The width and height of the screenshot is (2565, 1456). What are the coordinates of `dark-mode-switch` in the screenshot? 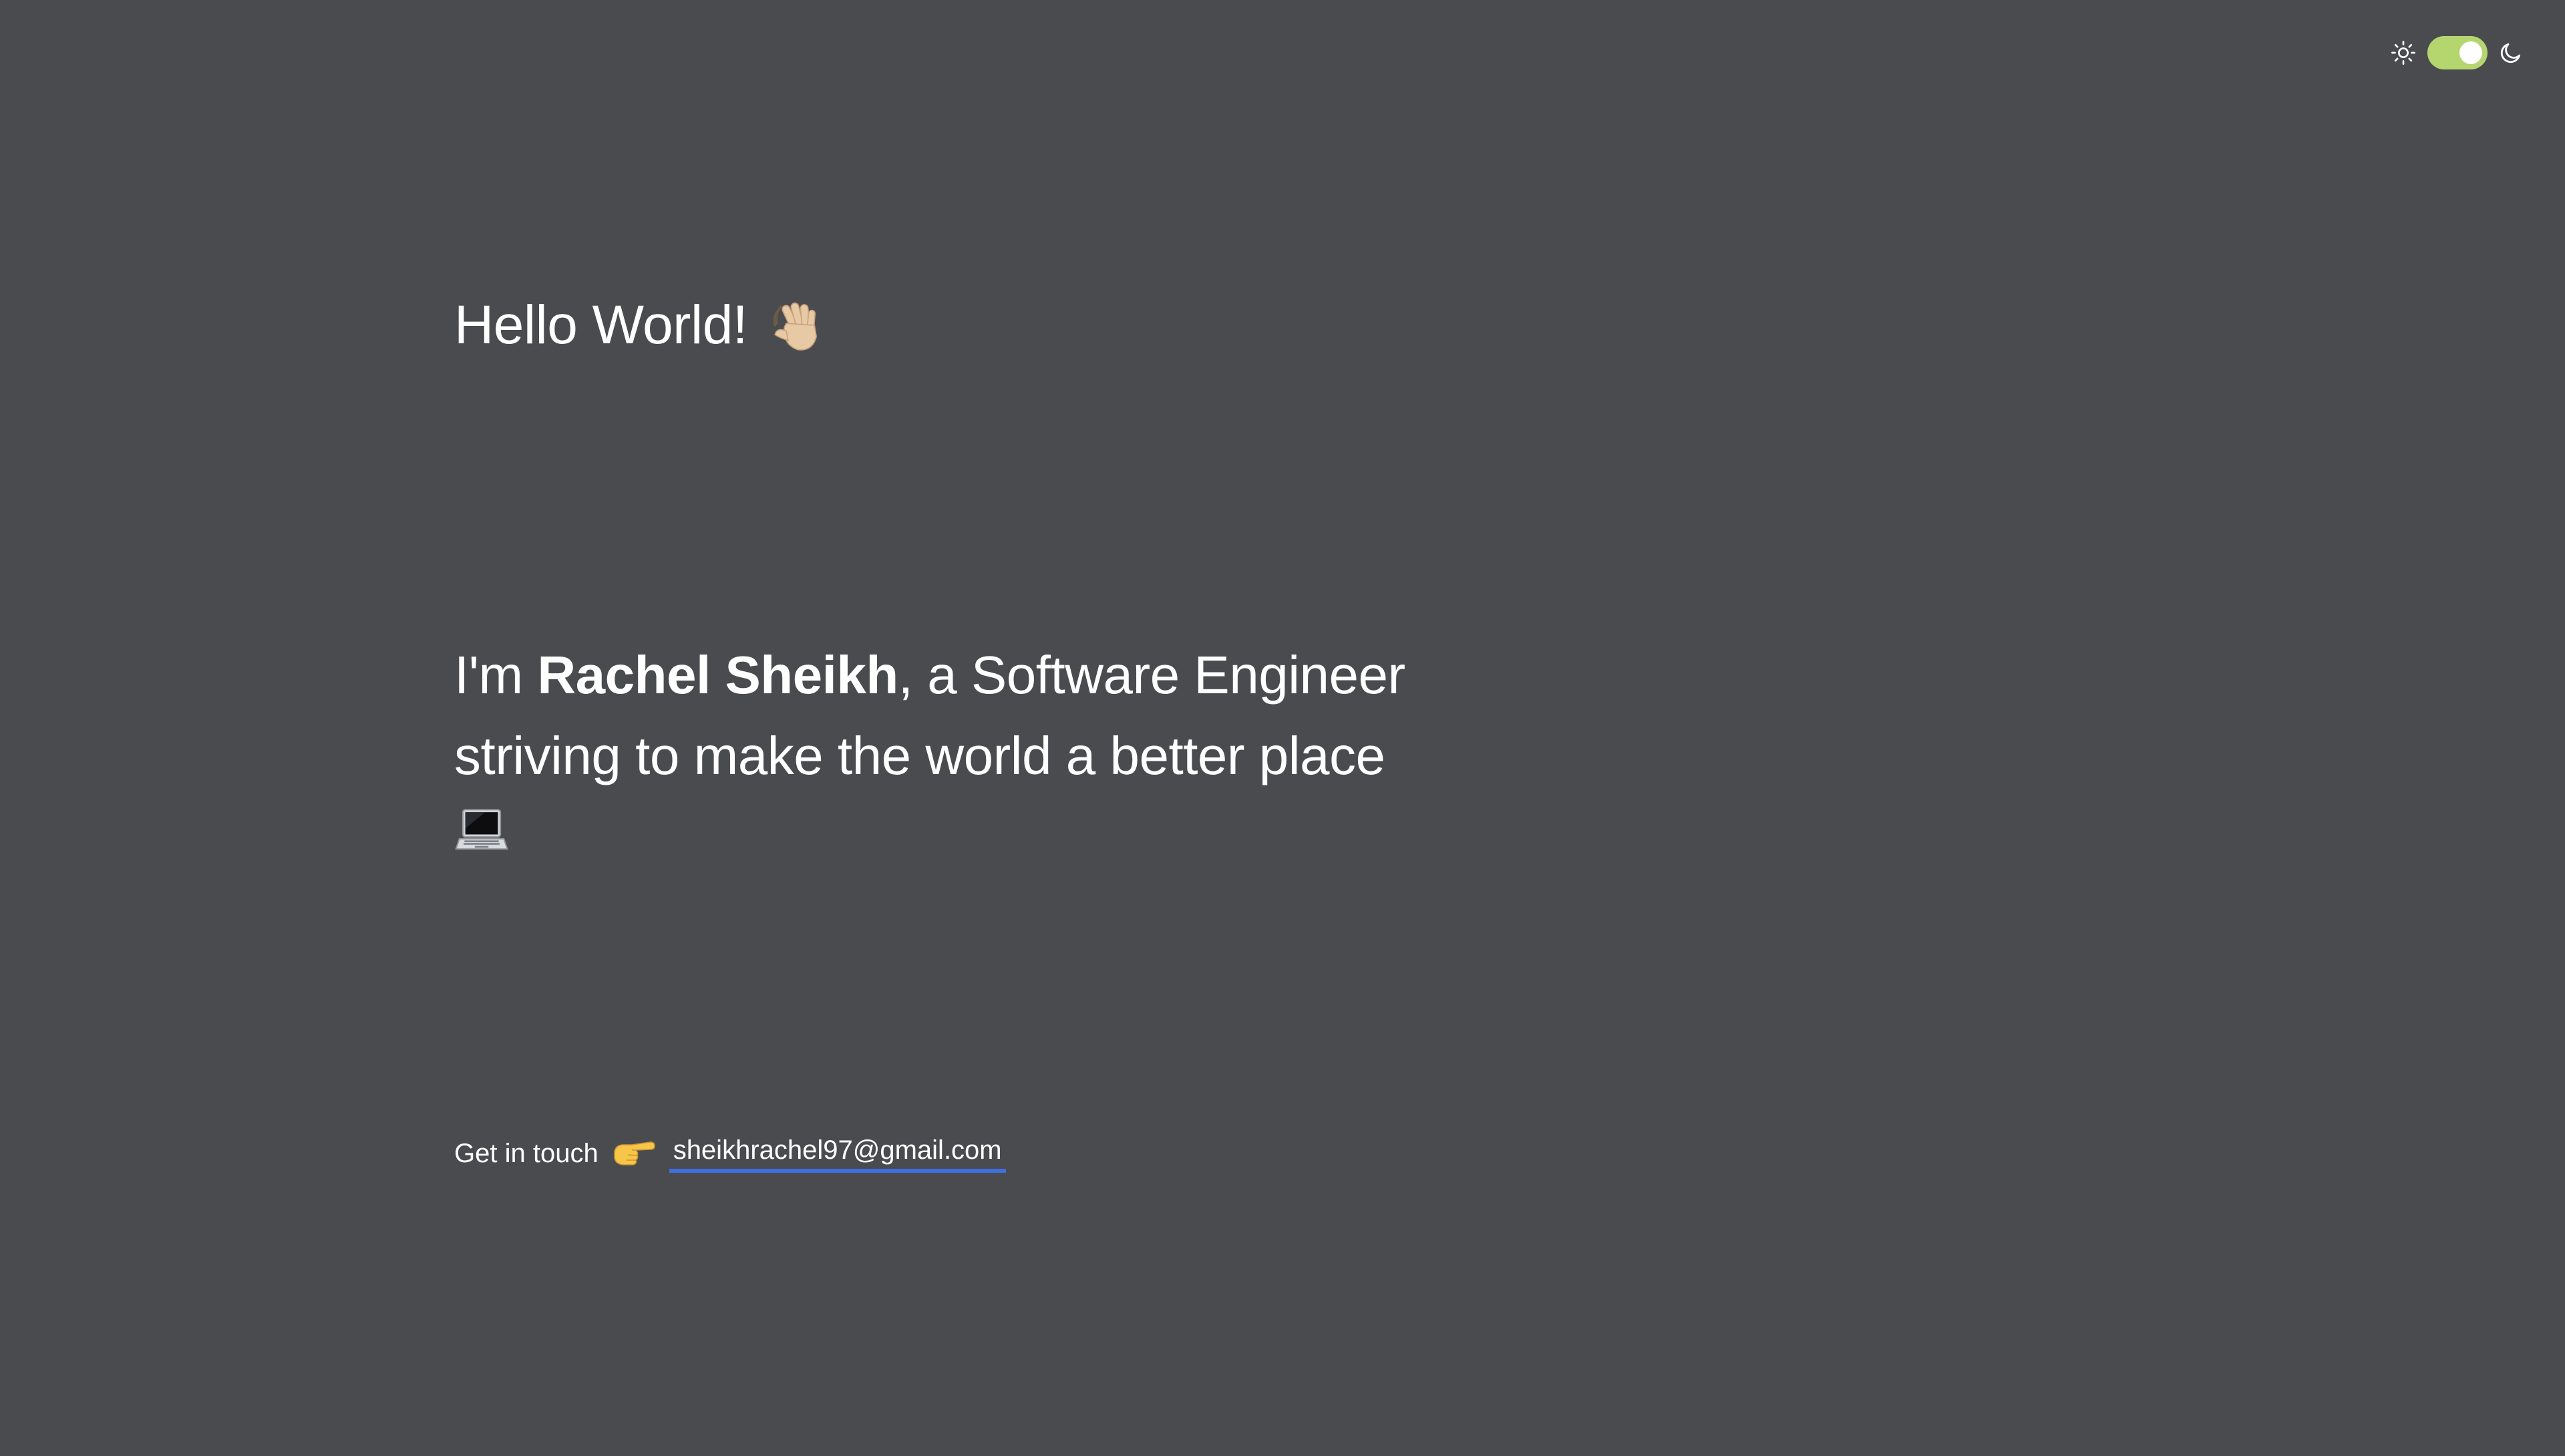 It's located at (2457, 52).